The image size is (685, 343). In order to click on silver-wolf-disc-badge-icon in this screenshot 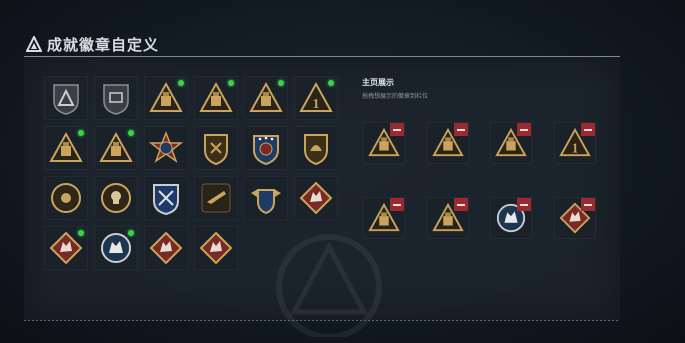, I will do `click(116, 248)`.